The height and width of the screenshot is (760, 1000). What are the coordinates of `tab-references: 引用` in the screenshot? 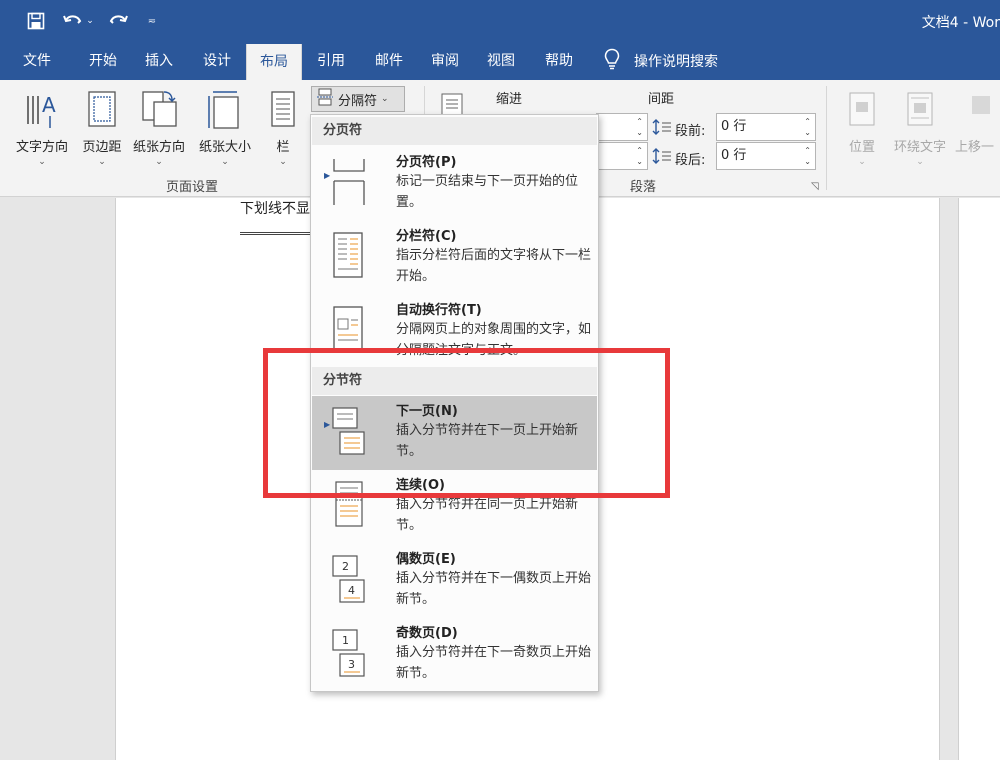 It's located at (331, 61).